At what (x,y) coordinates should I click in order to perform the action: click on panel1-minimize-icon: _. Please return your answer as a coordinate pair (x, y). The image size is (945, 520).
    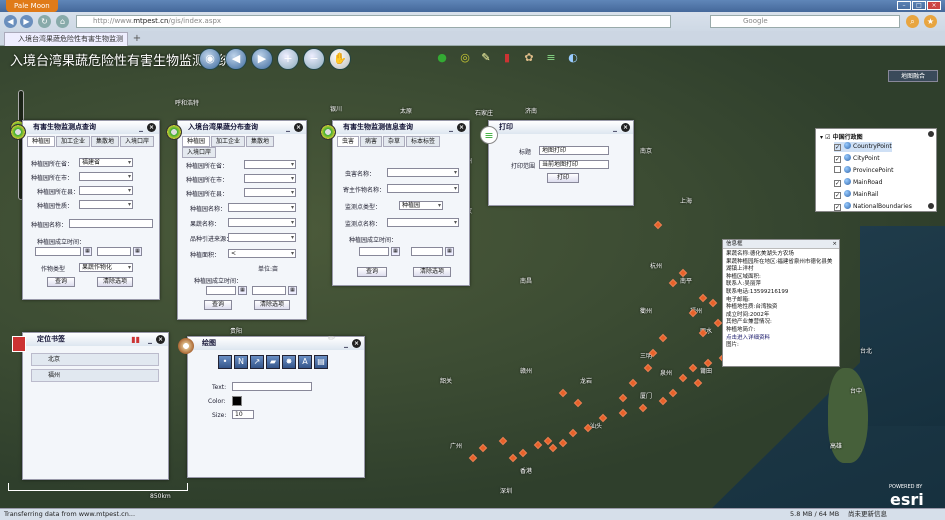
    Looking at the image, I should click on (141, 127).